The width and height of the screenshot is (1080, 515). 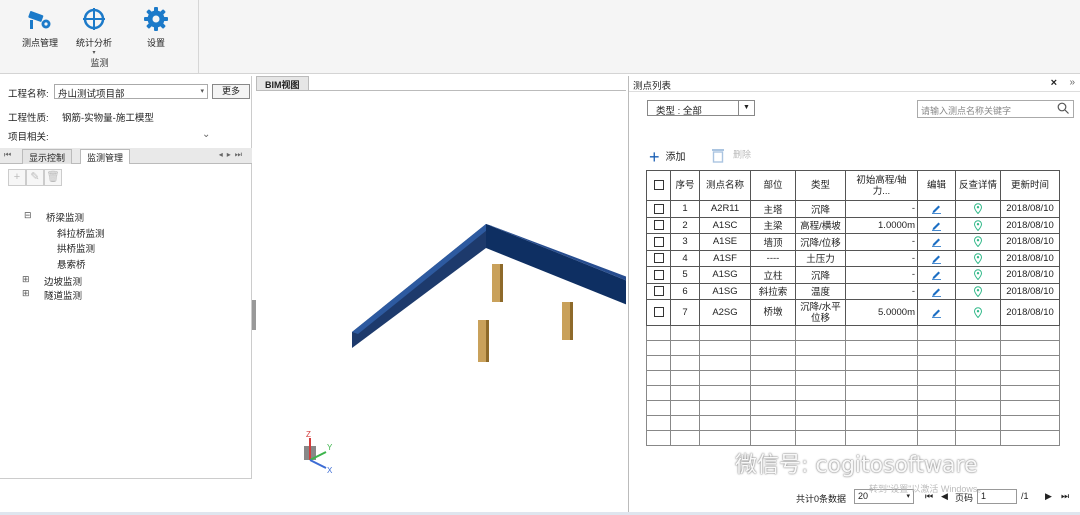 What do you see at coordinates (53, 177) in the screenshot?
I see `delete-icon: 🗑` at bounding box center [53, 177].